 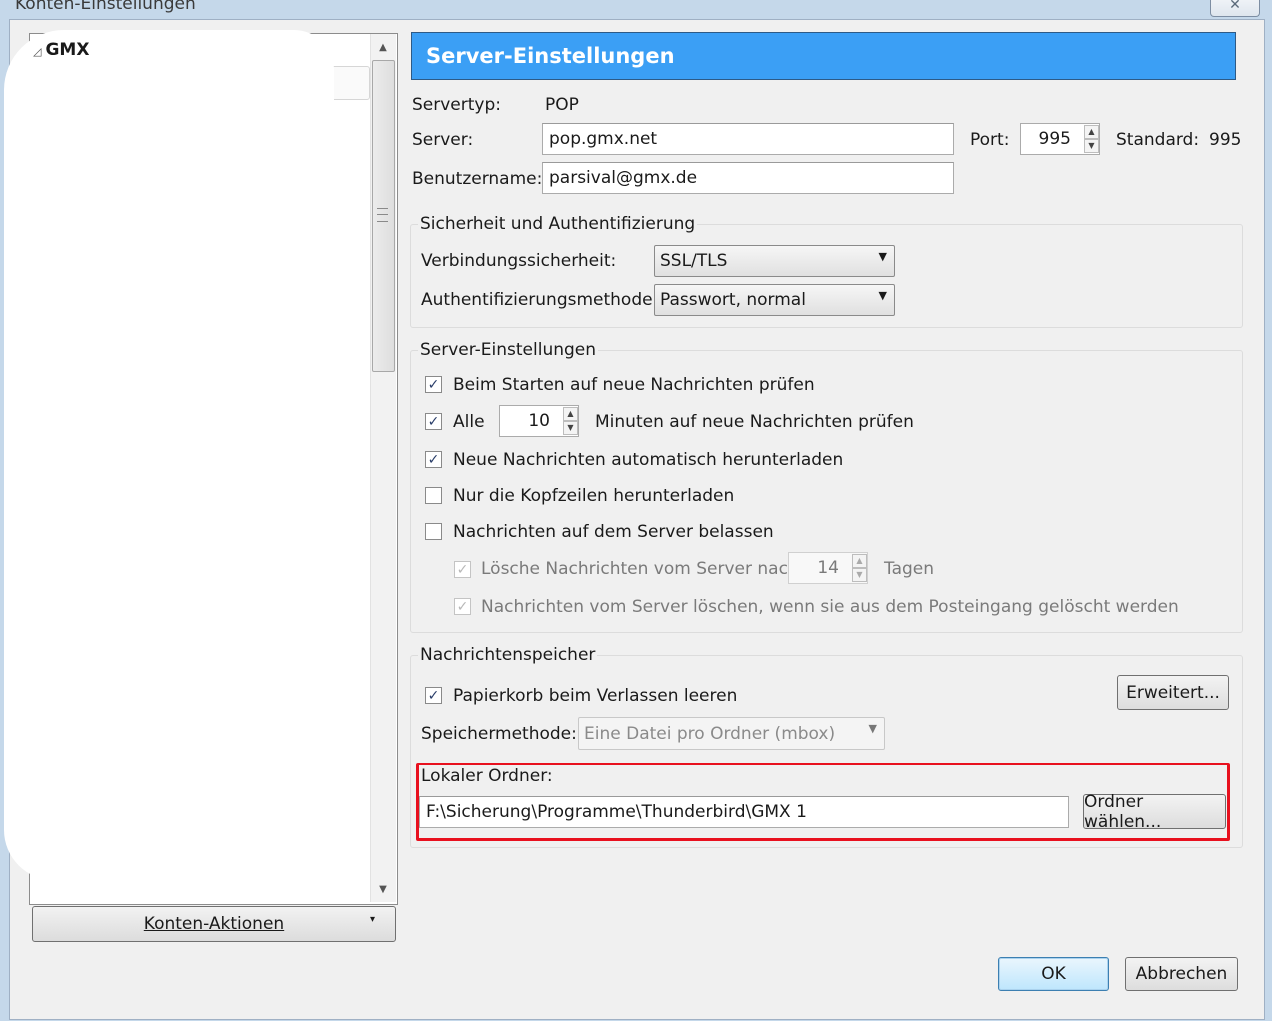 I want to click on check-every-prefix: Alle, so click(x=469, y=422).